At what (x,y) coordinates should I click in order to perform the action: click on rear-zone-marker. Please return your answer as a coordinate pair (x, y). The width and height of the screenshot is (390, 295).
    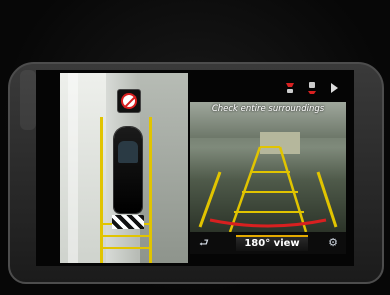
    Looking at the image, I should click on (128, 222).